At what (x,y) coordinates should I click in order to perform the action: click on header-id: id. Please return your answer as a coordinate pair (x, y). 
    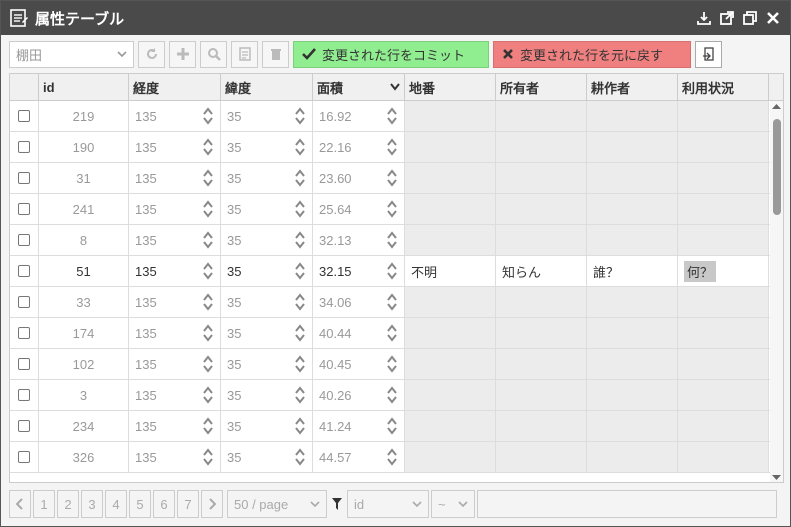
    Looking at the image, I should click on (84, 87).